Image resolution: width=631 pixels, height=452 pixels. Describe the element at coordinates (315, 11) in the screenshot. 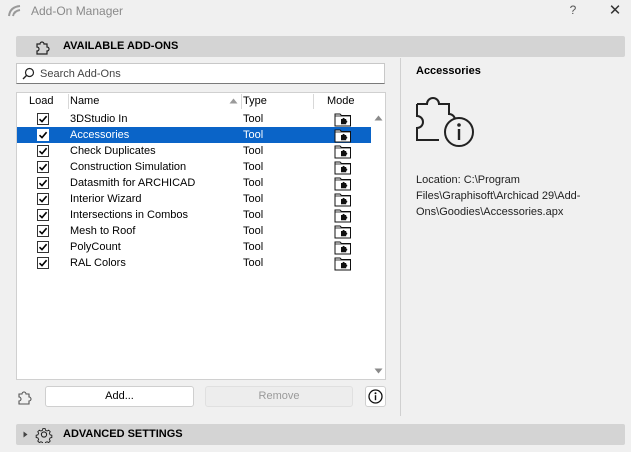

I see `title-bar: Add-On Manager ? ✕` at that location.